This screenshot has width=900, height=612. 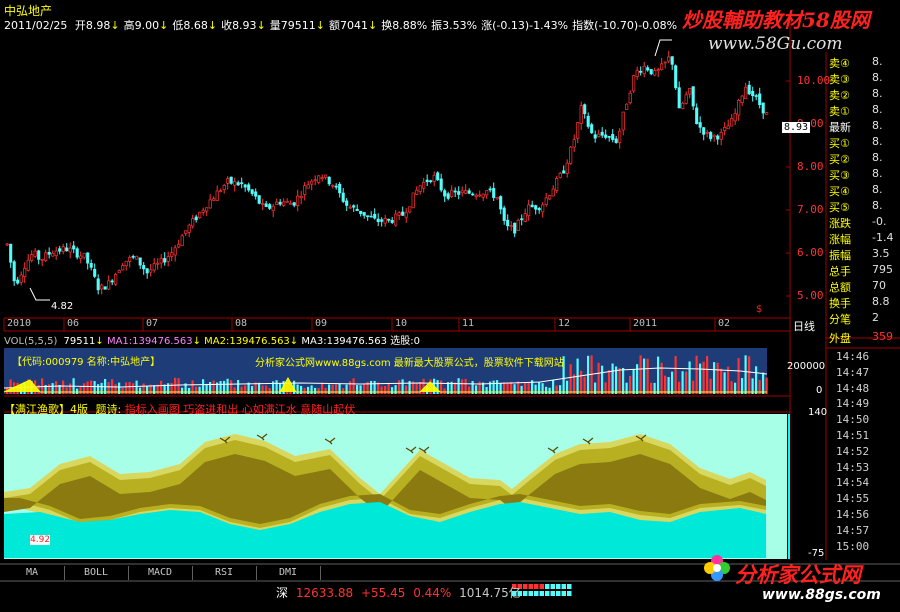 What do you see at coordinates (490, 593) in the screenshot?
I see `index-amount: 1014.75亿` at bounding box center [490, 593].